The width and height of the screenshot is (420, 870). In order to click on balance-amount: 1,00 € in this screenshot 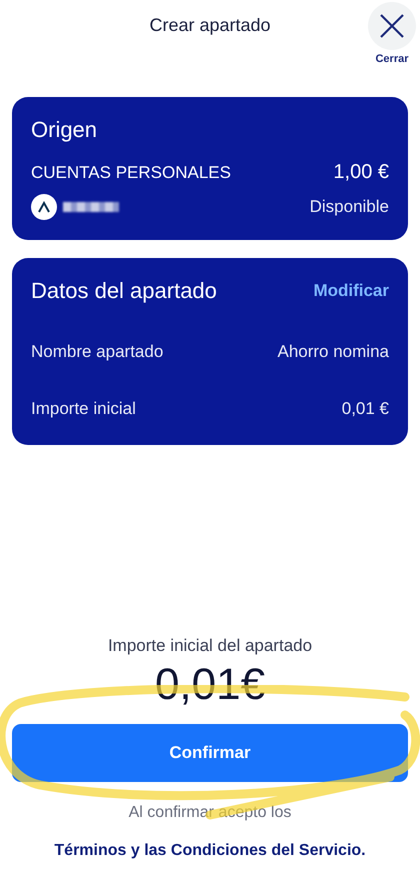, I will do `click(361, 172)`.